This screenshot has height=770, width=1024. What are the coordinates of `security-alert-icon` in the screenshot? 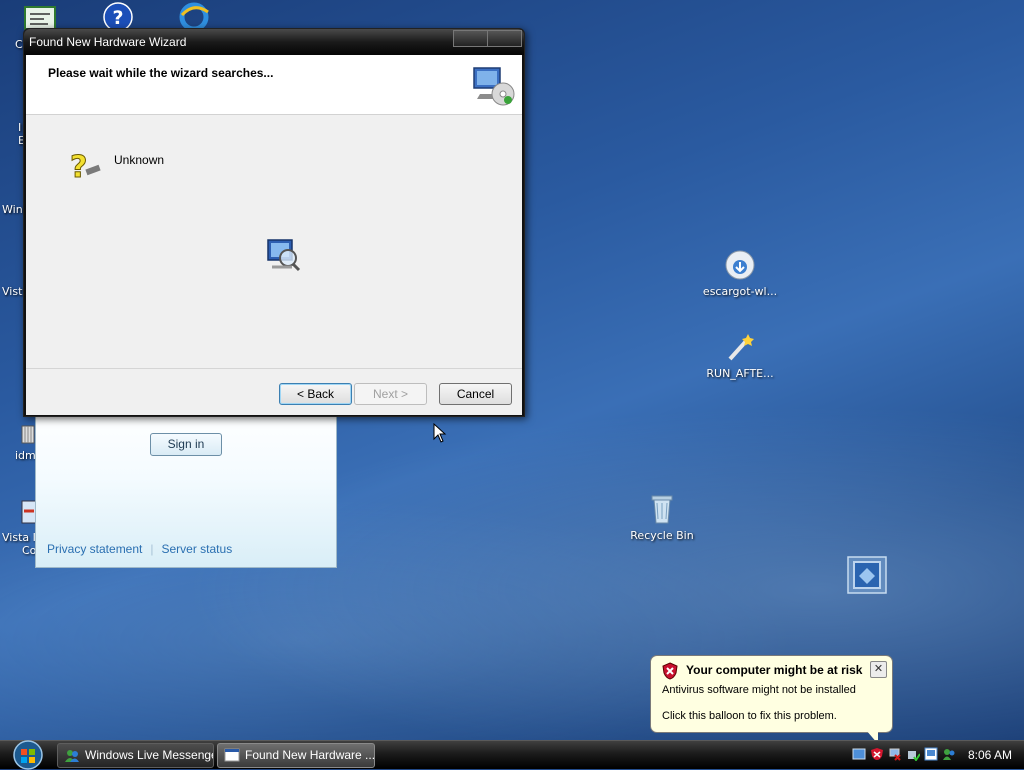 It's located at (877, 754).